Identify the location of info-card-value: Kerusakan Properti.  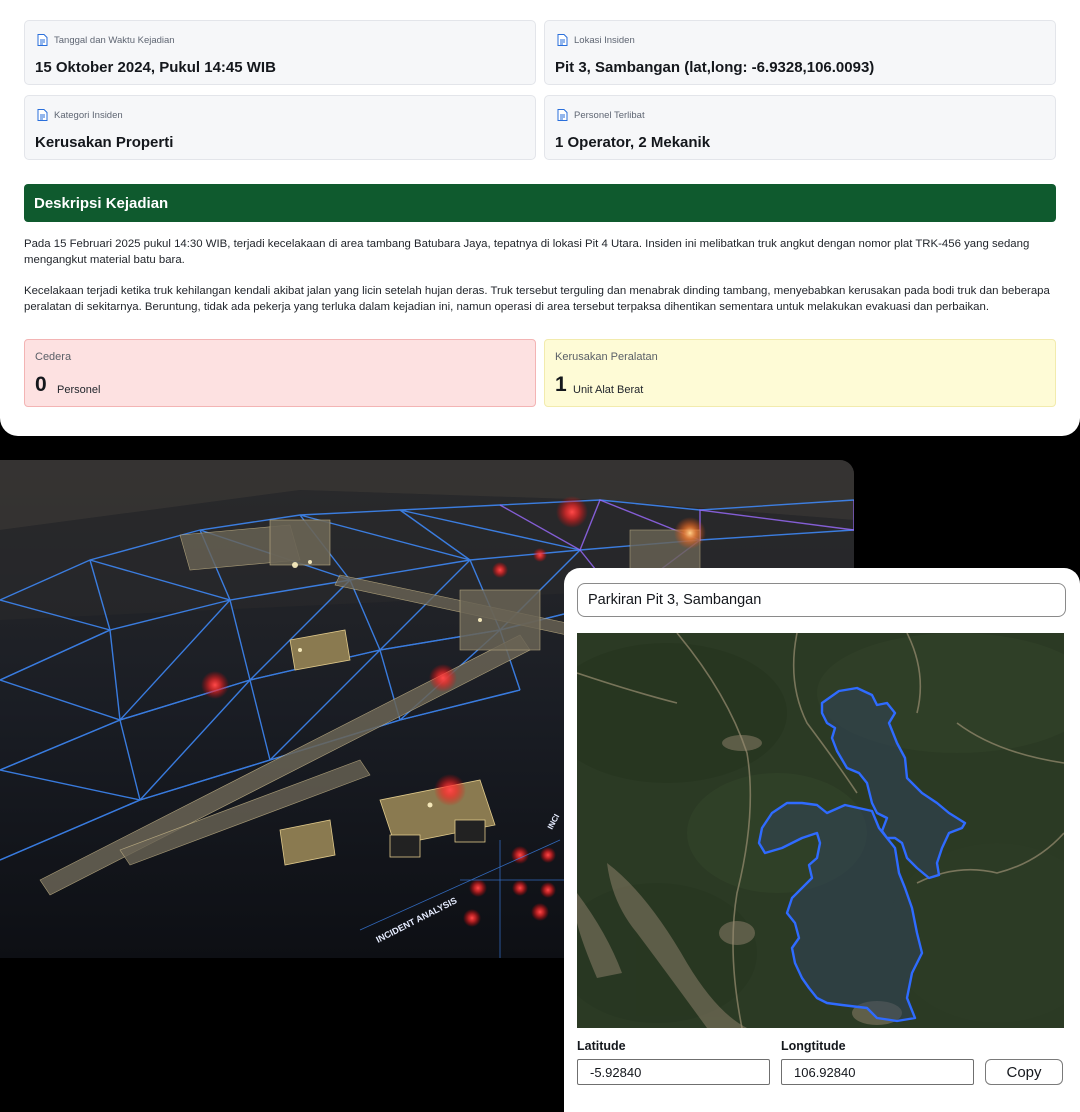
(104, 142).